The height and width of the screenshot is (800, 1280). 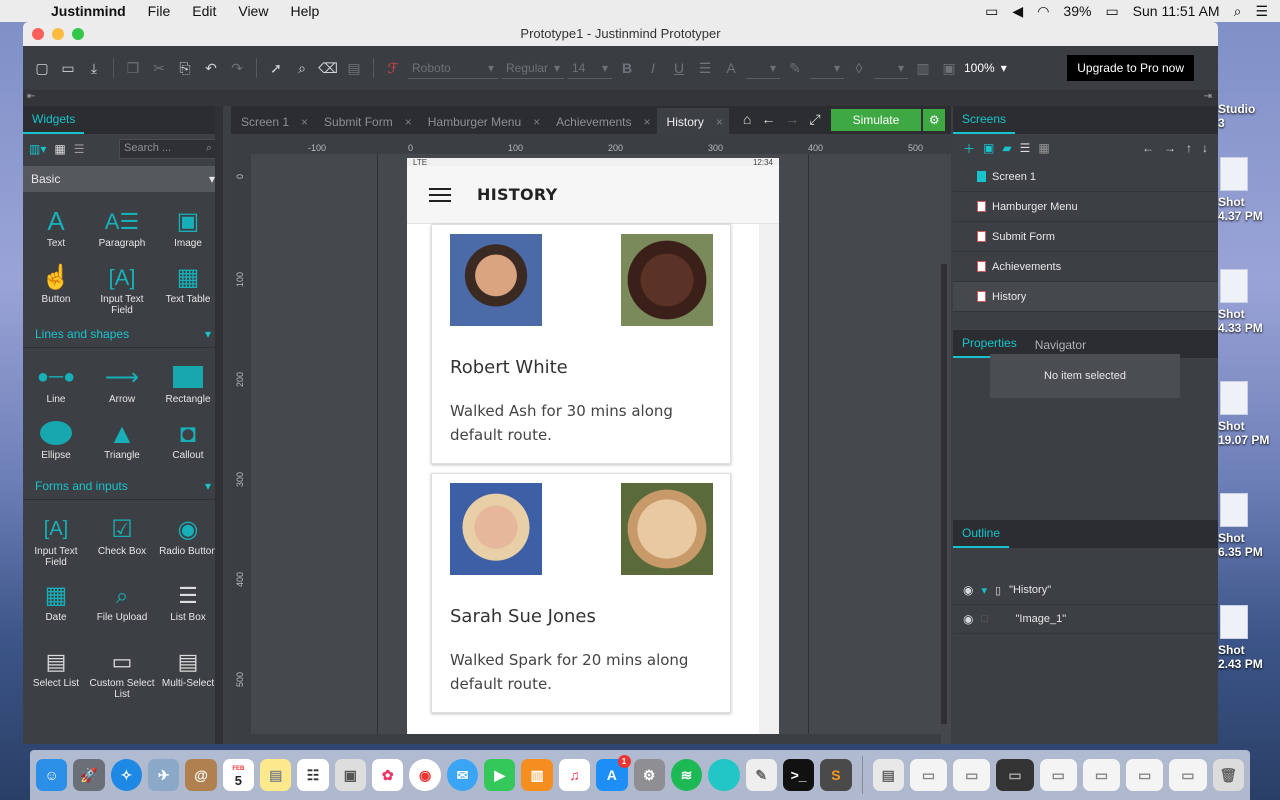 I want to click on underline-icon: U, so click(x=679, y=68).